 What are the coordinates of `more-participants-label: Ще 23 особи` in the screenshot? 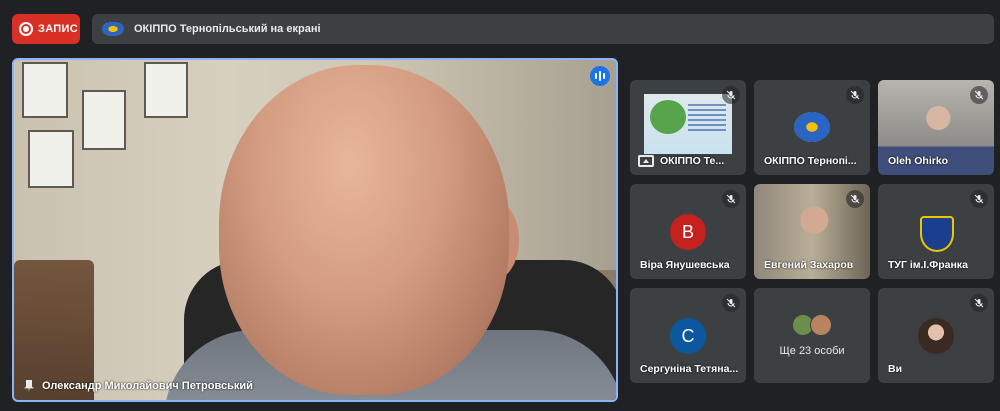 It's located at (812, 351).